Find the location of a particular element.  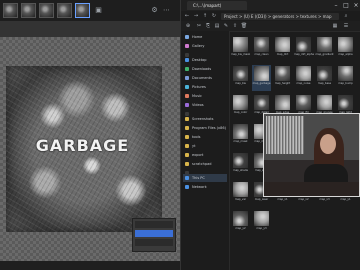

sidebar-item: yt is located at coordinates (205, 146).